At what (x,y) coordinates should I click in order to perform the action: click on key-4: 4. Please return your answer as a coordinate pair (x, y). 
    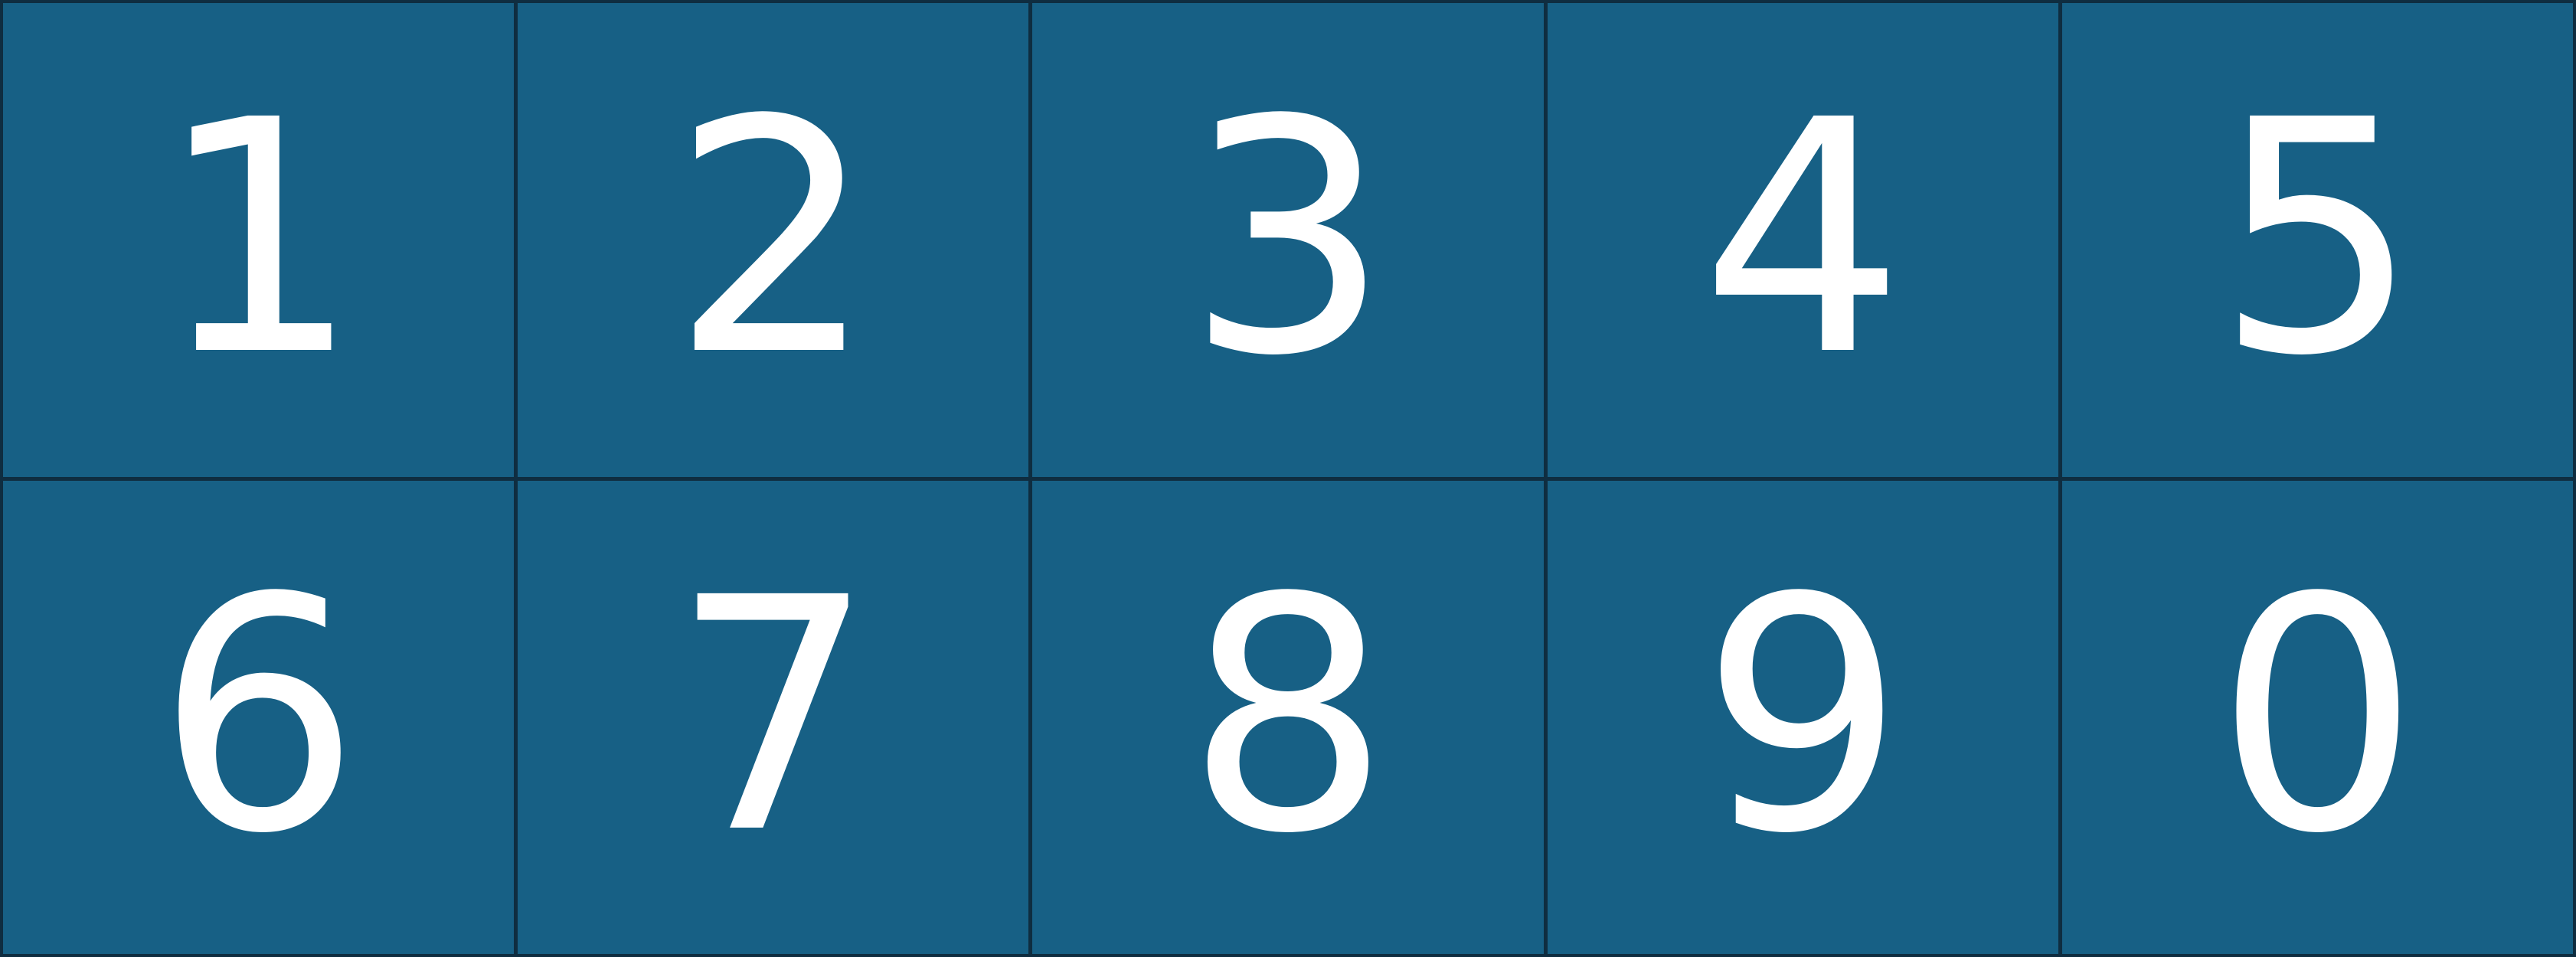
    Looking at the image, I should click on (1802, 240).